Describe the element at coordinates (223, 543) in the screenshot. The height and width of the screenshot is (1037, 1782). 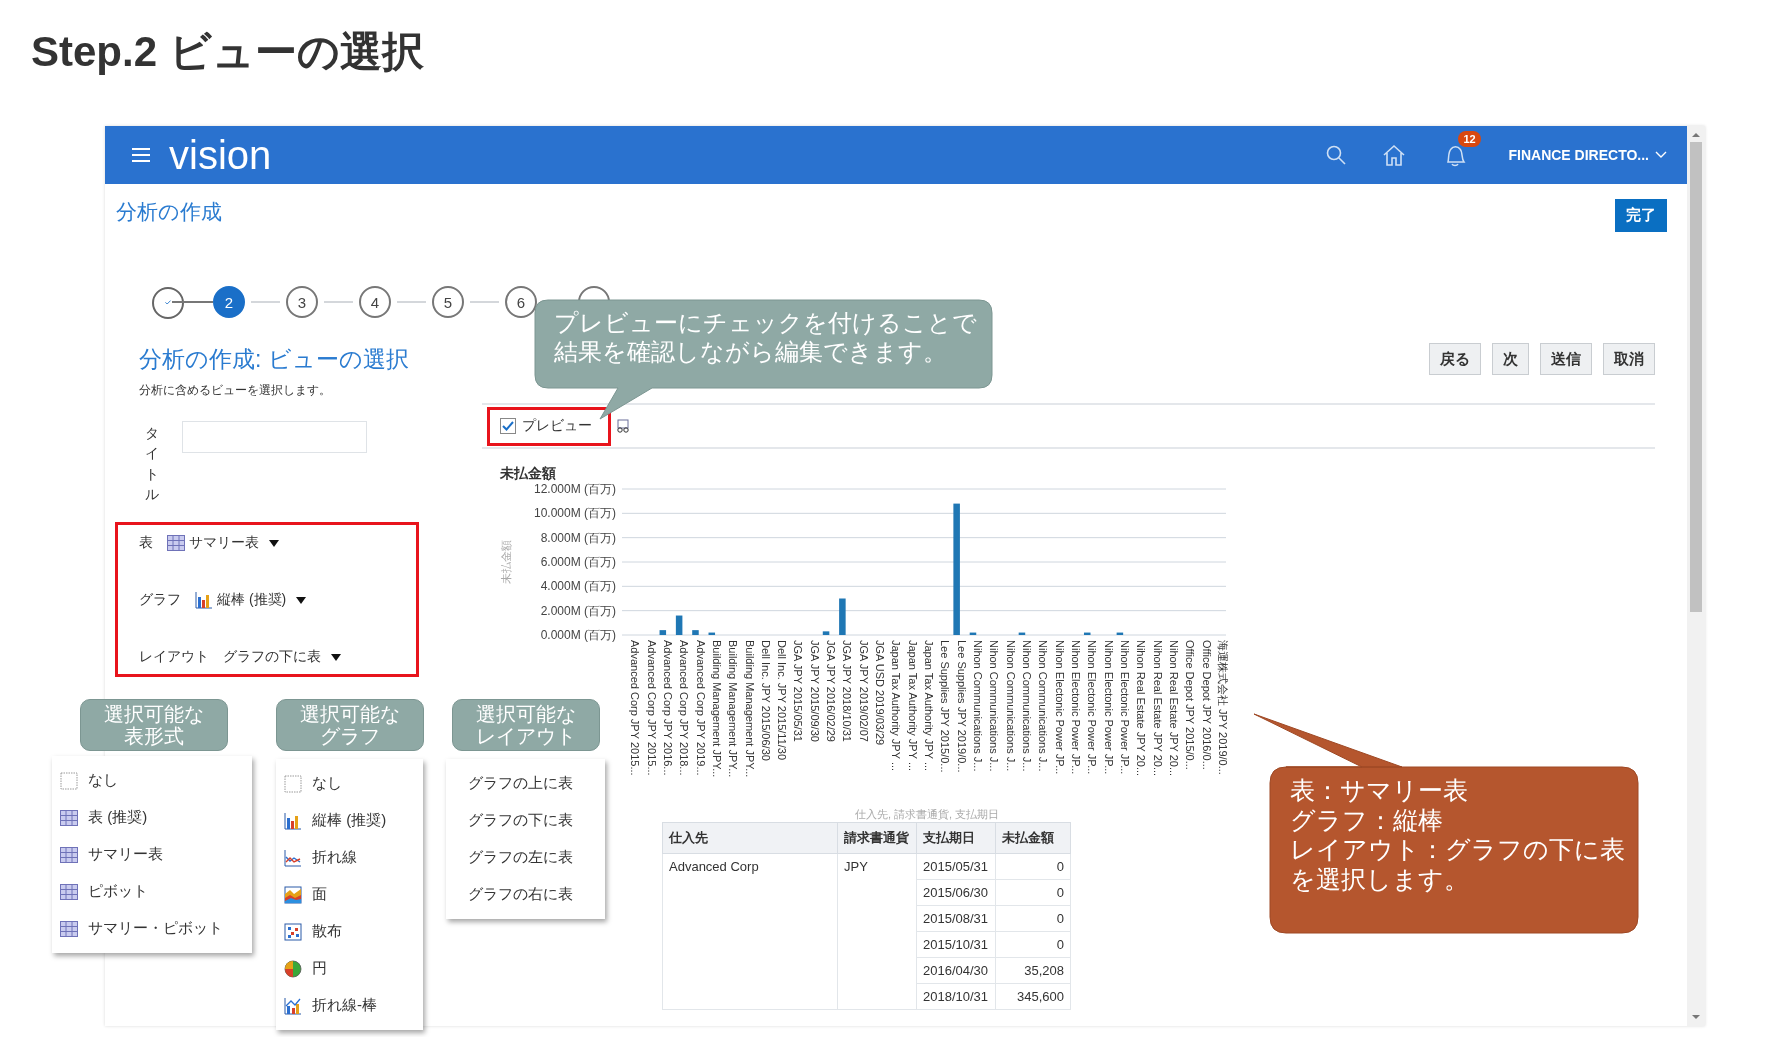
I see `view-dropdown: サマリー表` at that location.